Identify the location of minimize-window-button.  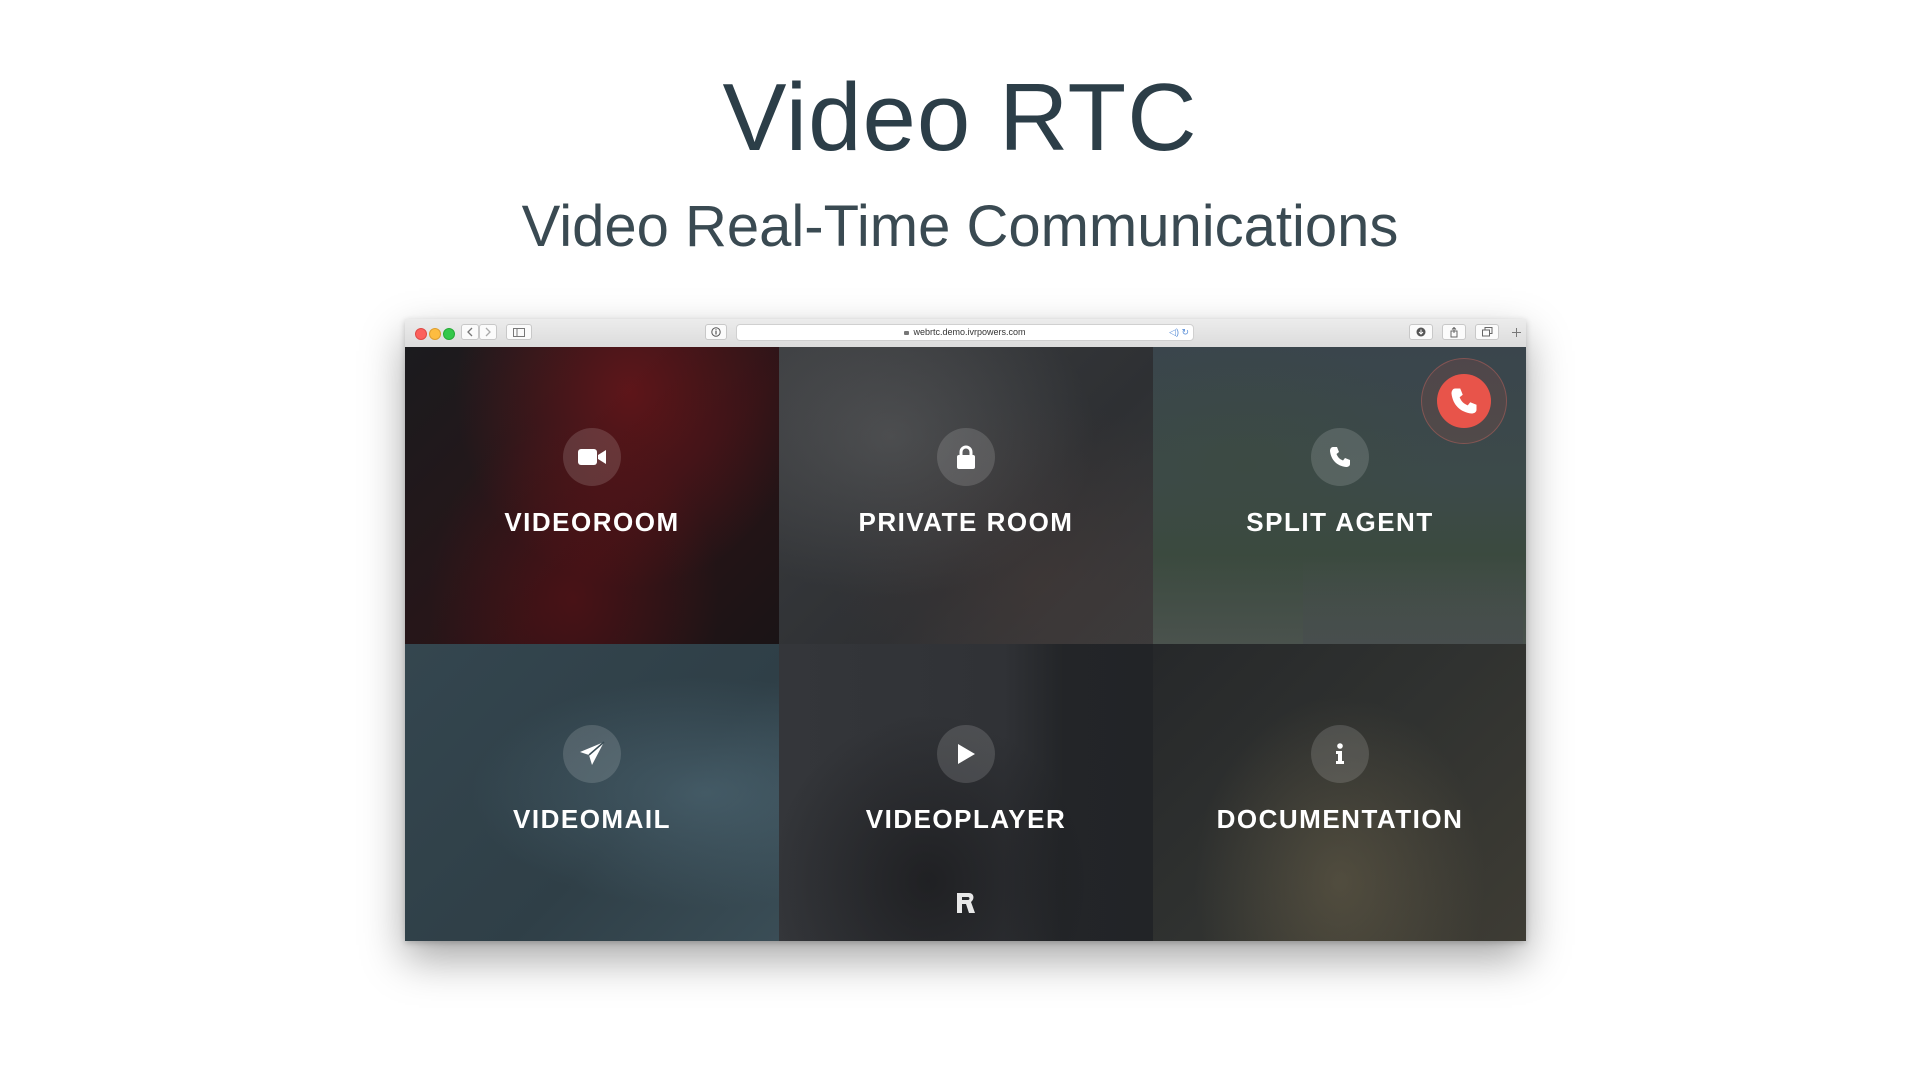
(435, 334).